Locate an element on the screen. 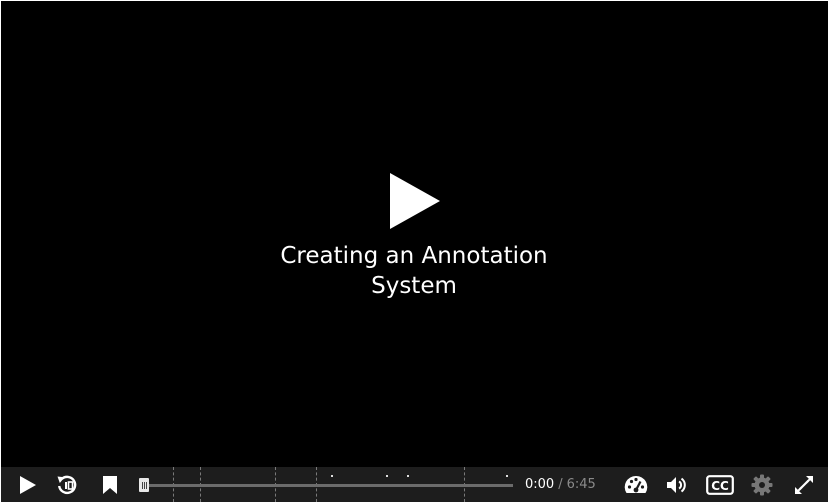  volume-icon is located at coordinates (676, 484).